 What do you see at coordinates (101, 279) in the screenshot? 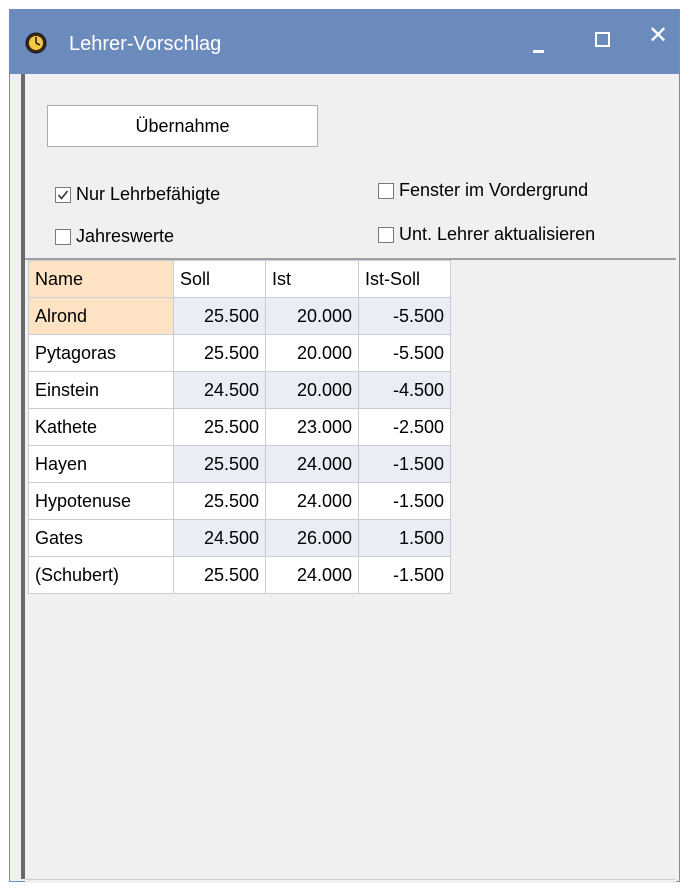
I see `column-header-name: Name` at bounding box center [101, 279].